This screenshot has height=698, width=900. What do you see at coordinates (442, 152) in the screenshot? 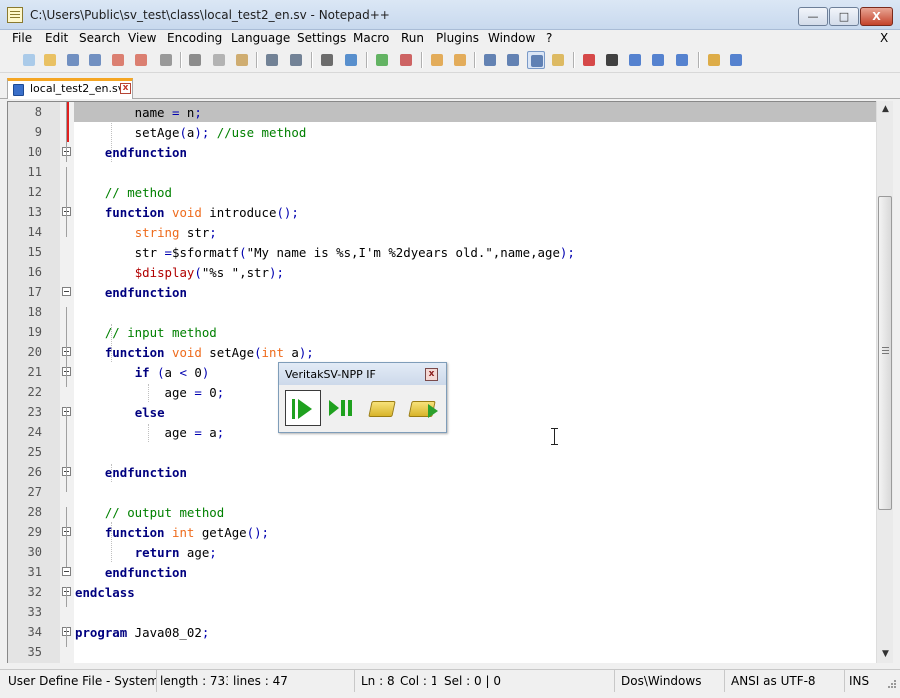
I see `code-line: 10 endfunction` at bounding box center [442, 152].